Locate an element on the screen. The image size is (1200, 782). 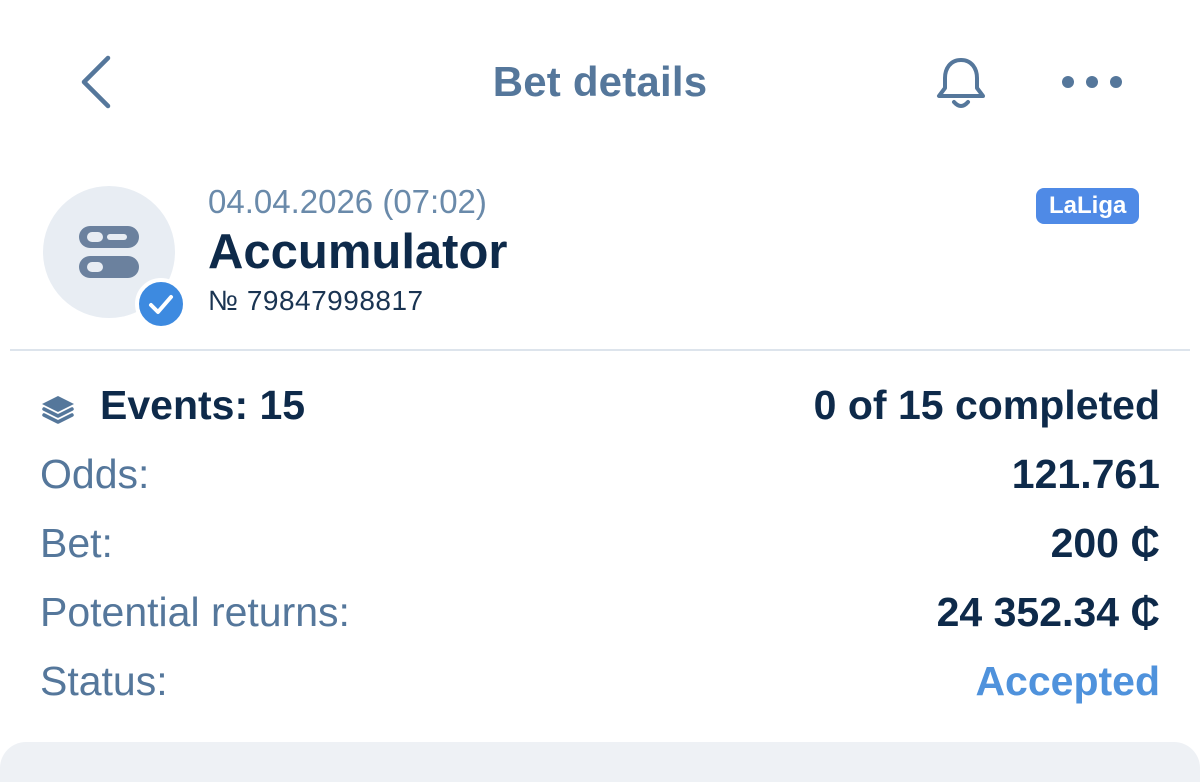
verified-badge is located at coordinates (161, 304).